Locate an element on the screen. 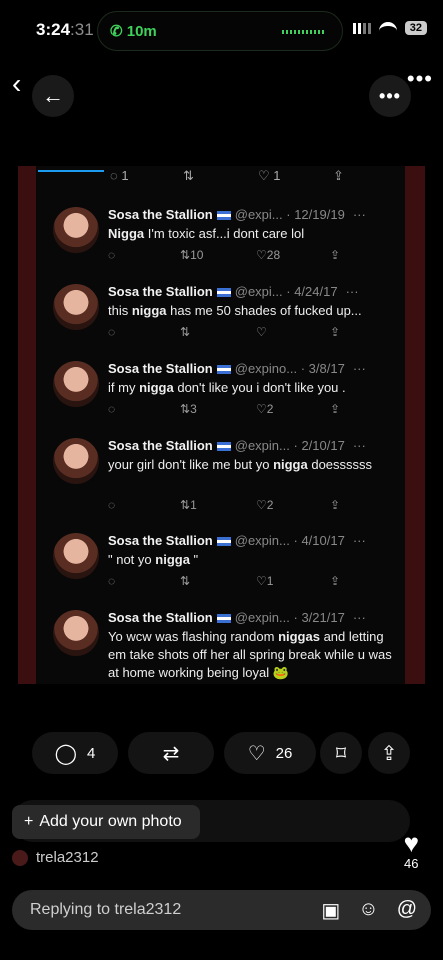  retweet-count: 1 is located at coordinates (193, 505).